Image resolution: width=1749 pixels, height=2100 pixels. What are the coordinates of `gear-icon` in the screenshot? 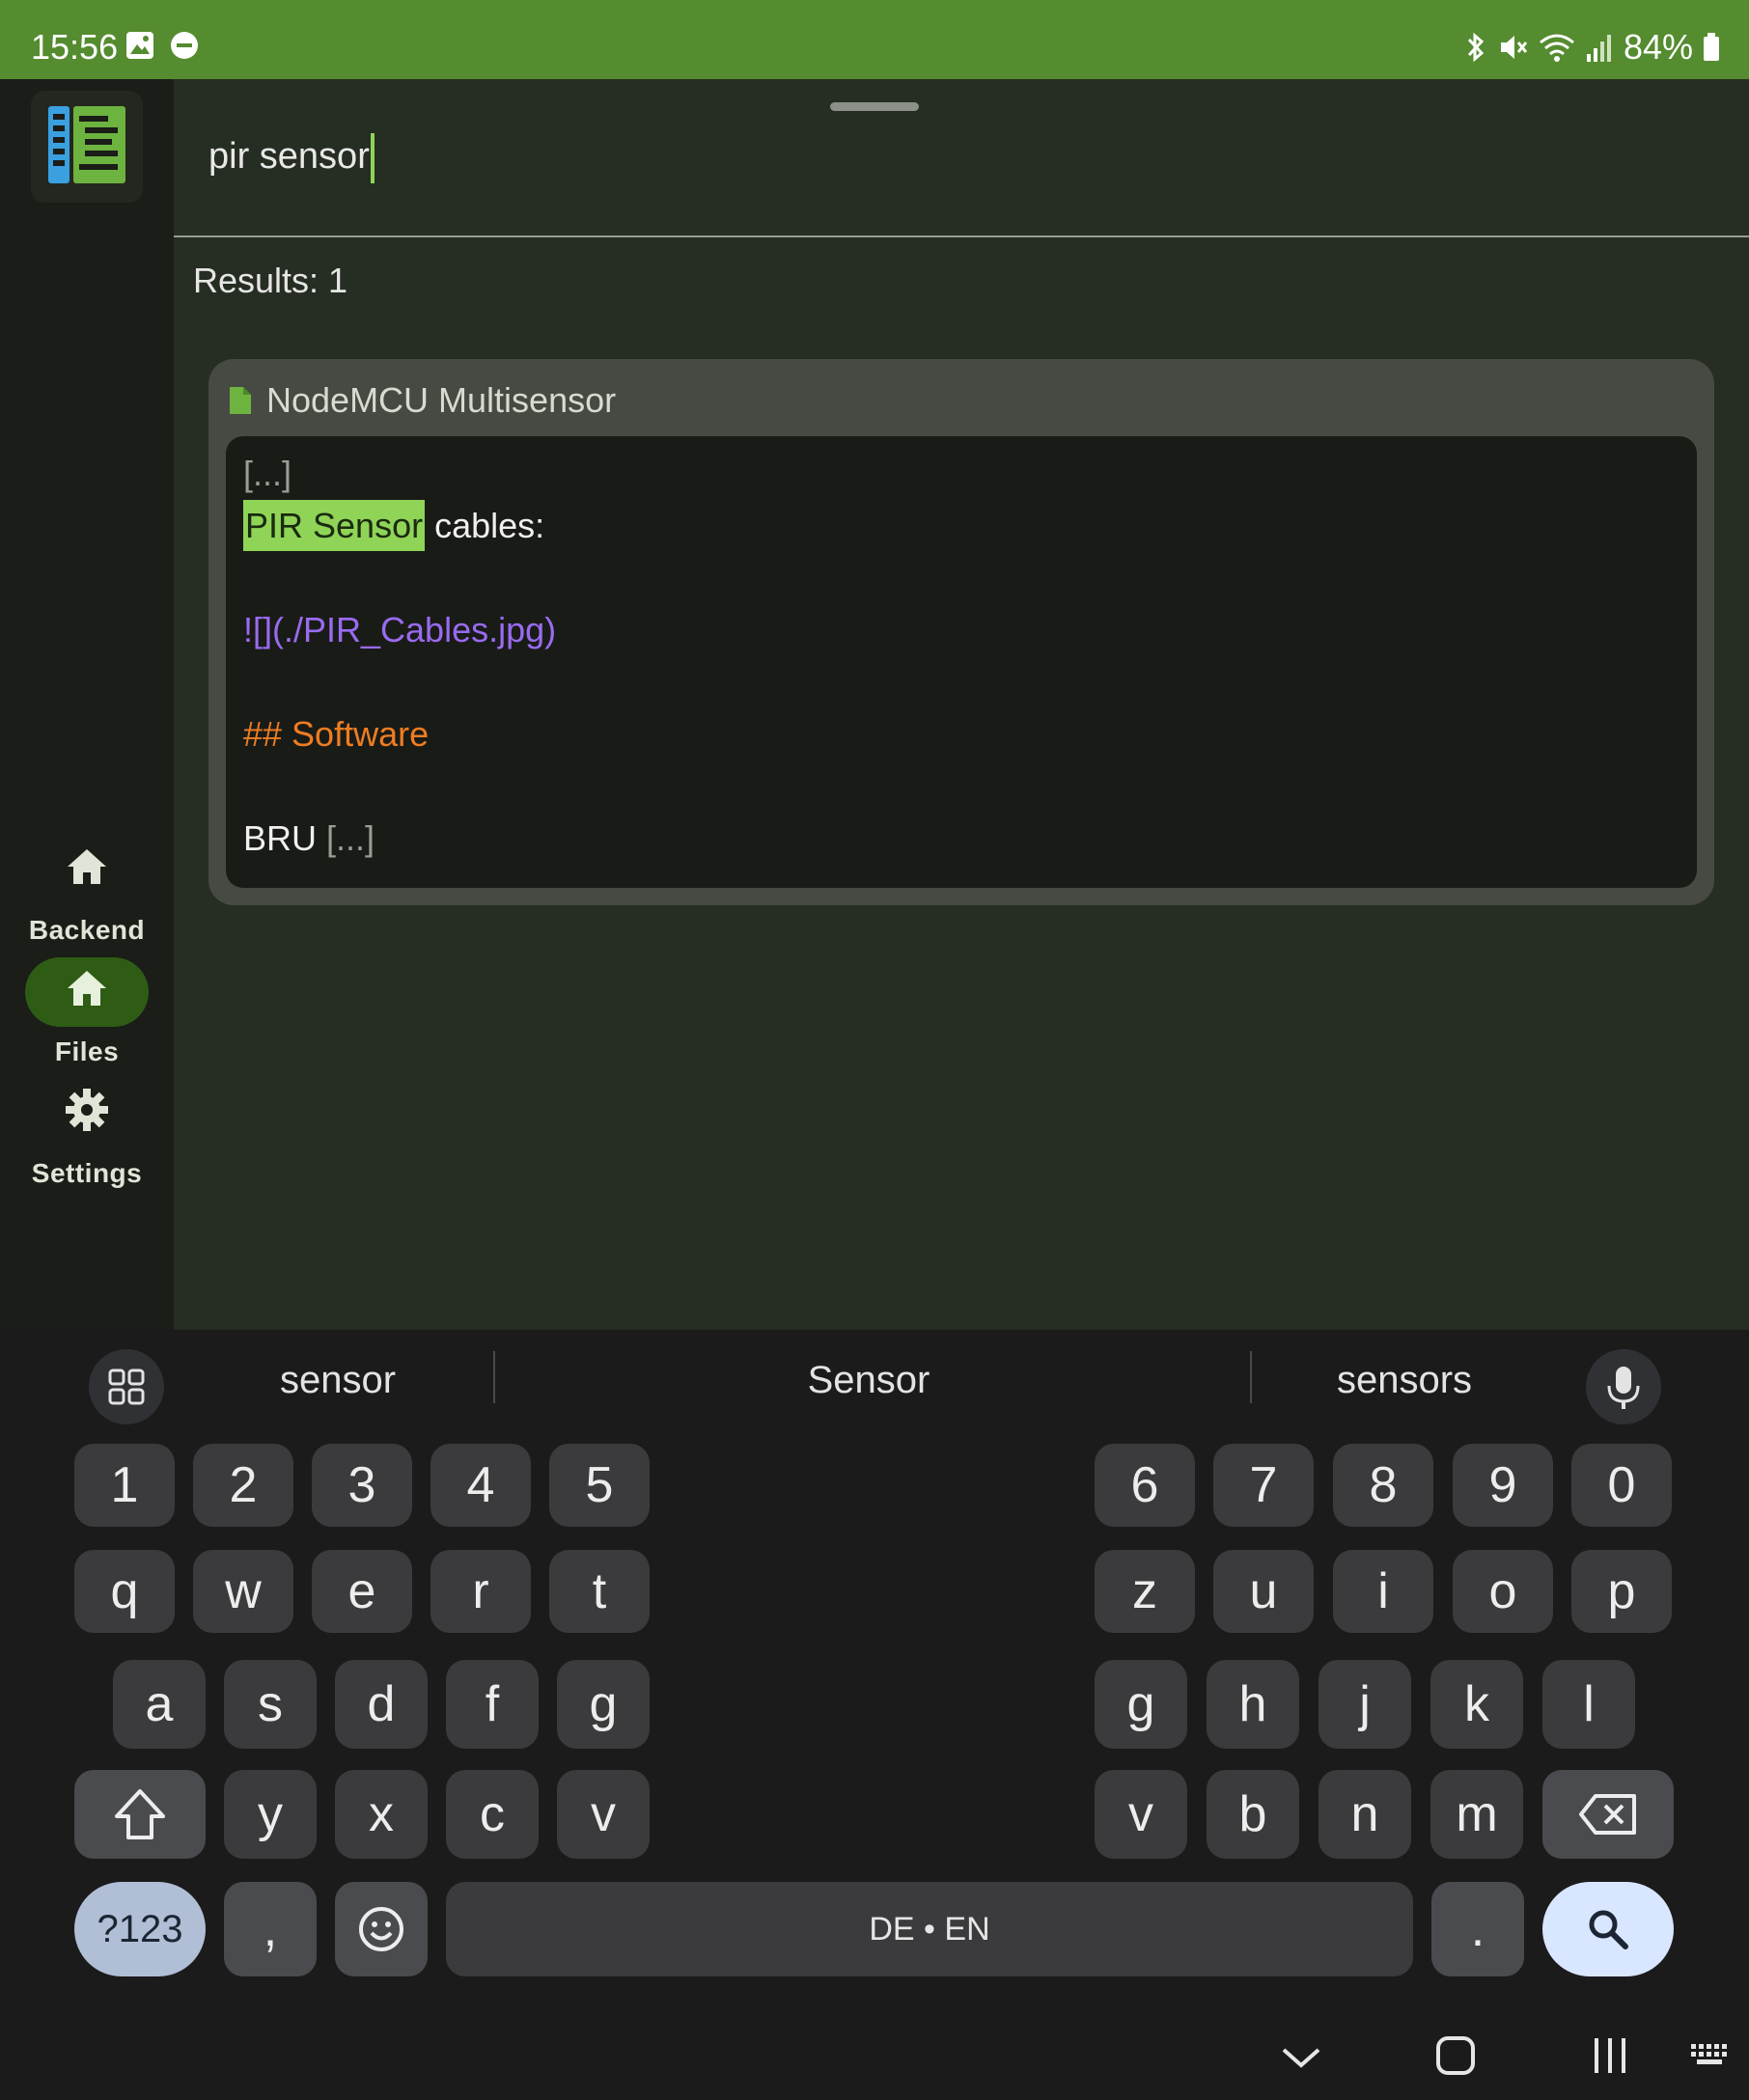 It's located at (87, 1110).